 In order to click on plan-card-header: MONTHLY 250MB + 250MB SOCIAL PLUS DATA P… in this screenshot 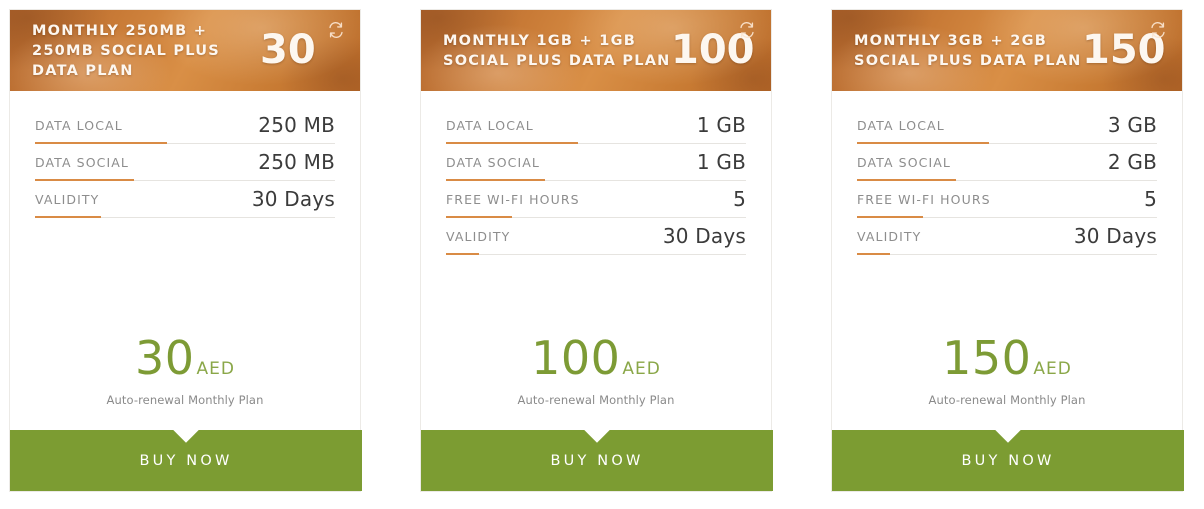, I will do `click(185, 50)`.